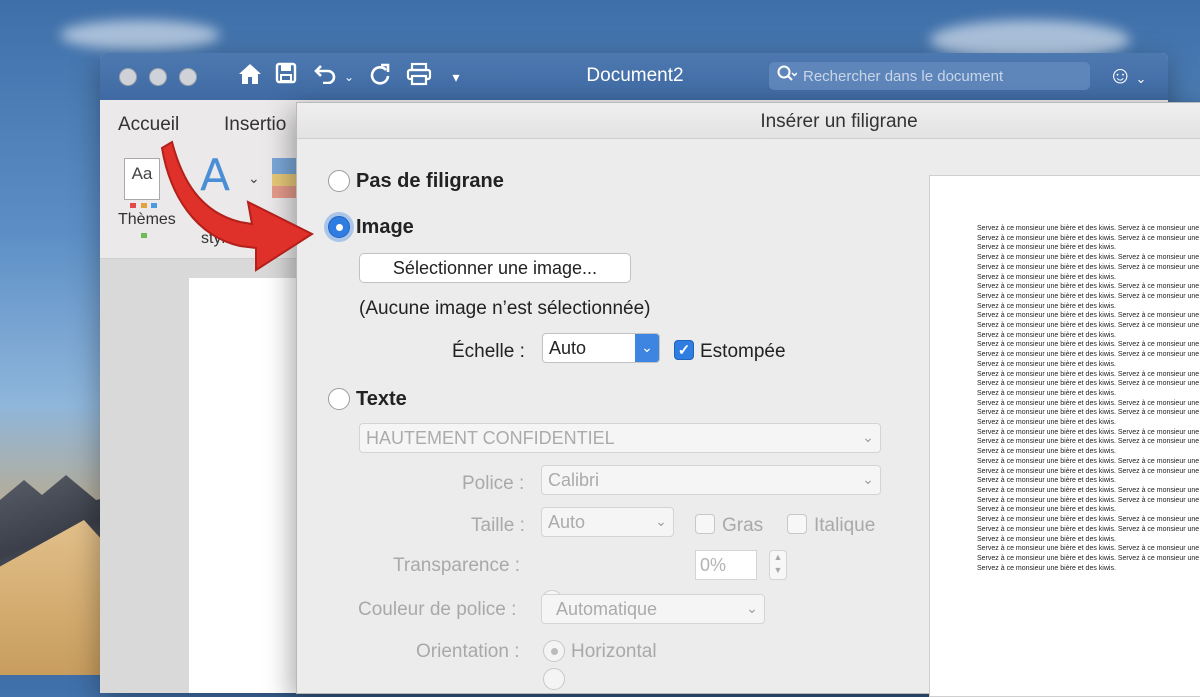 This screenshot has width=1200, height=697. What do you see at coordinates (339, 181) in the screenshot?
I see `no-watermark-radio` at bounding box center [339, 181].